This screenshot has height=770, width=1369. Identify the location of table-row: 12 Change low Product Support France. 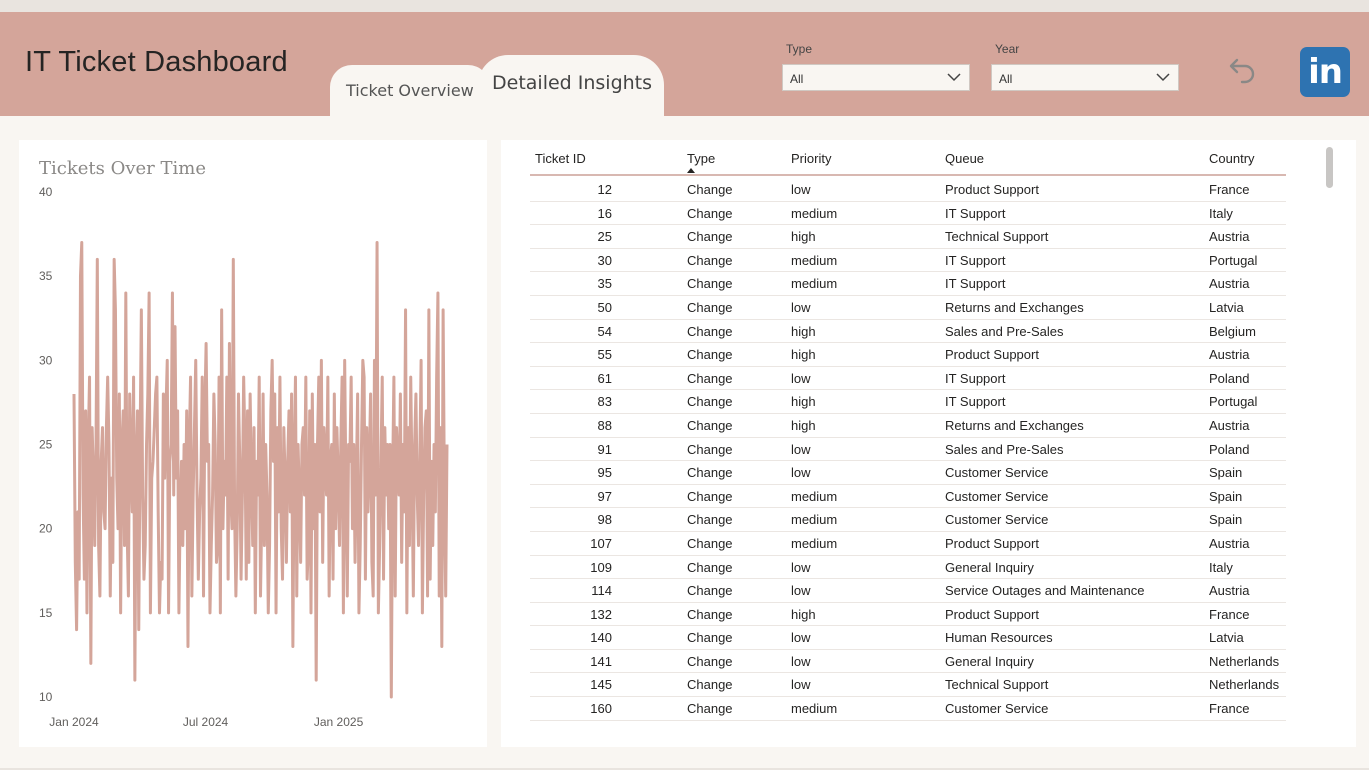
(908, 190).